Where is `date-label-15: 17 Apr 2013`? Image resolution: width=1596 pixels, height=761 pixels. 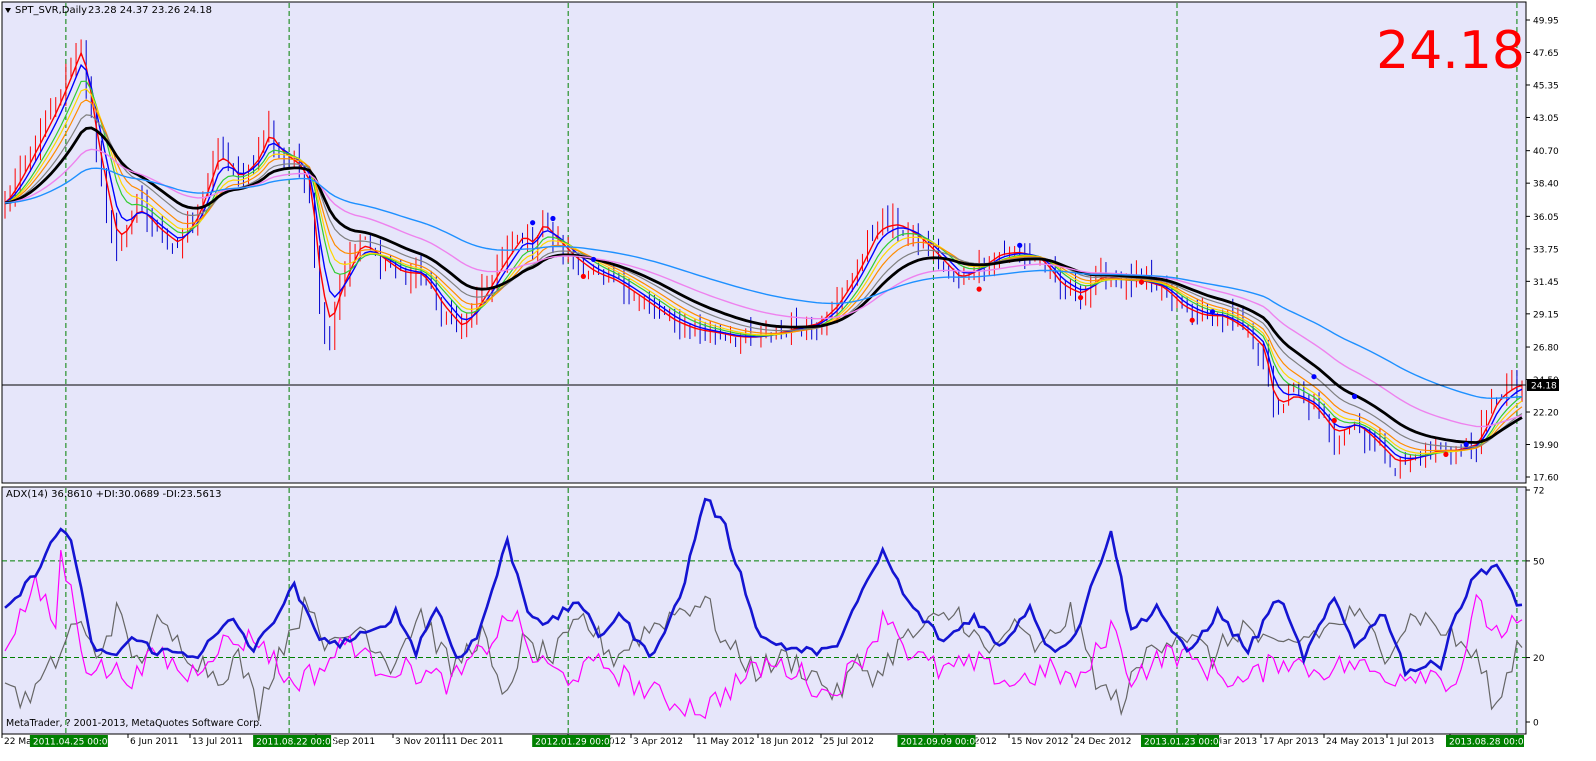
date-label-15: 17 Apr 2013 is located at coordinates (1291, 742).